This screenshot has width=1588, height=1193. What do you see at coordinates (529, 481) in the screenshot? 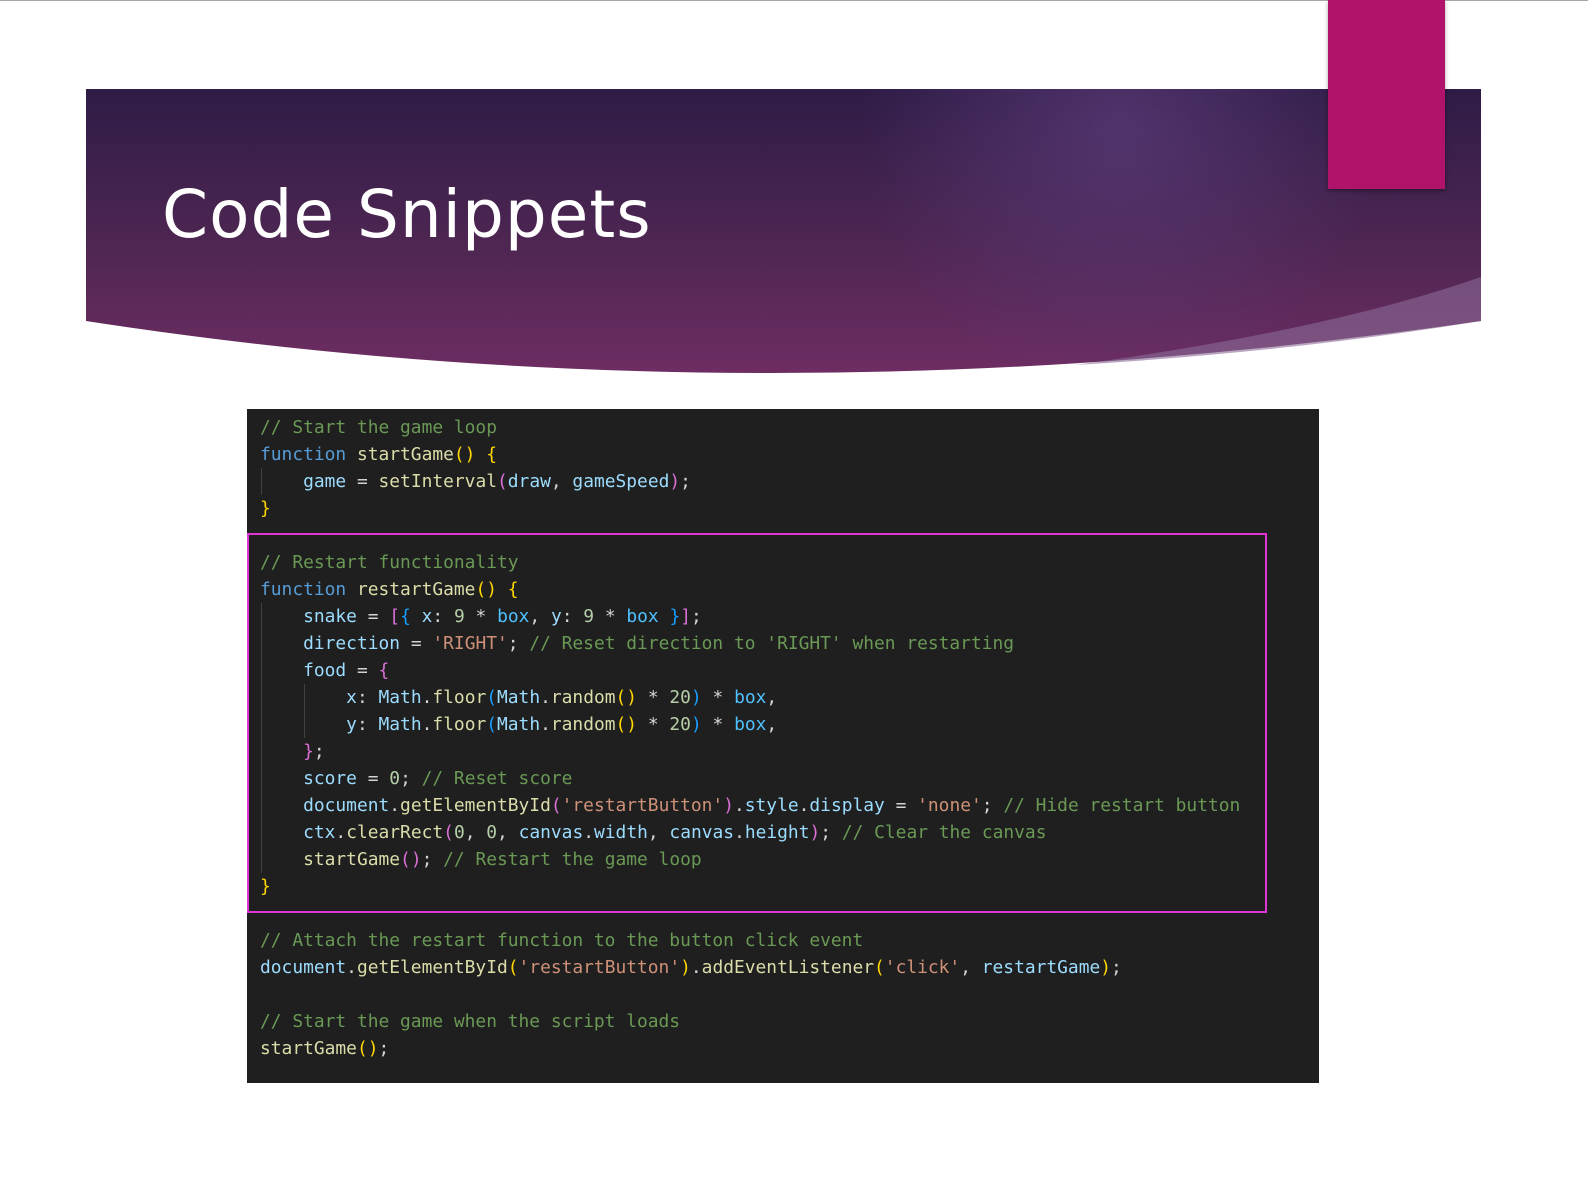
I see `code-token: draw` at bounding box center [529, 481].